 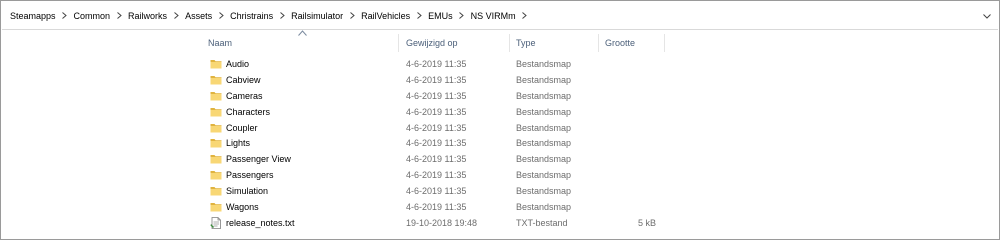 I want to click on column-header: Naam Gewijzigd op Type Grootte, so click(x=500, y=42).